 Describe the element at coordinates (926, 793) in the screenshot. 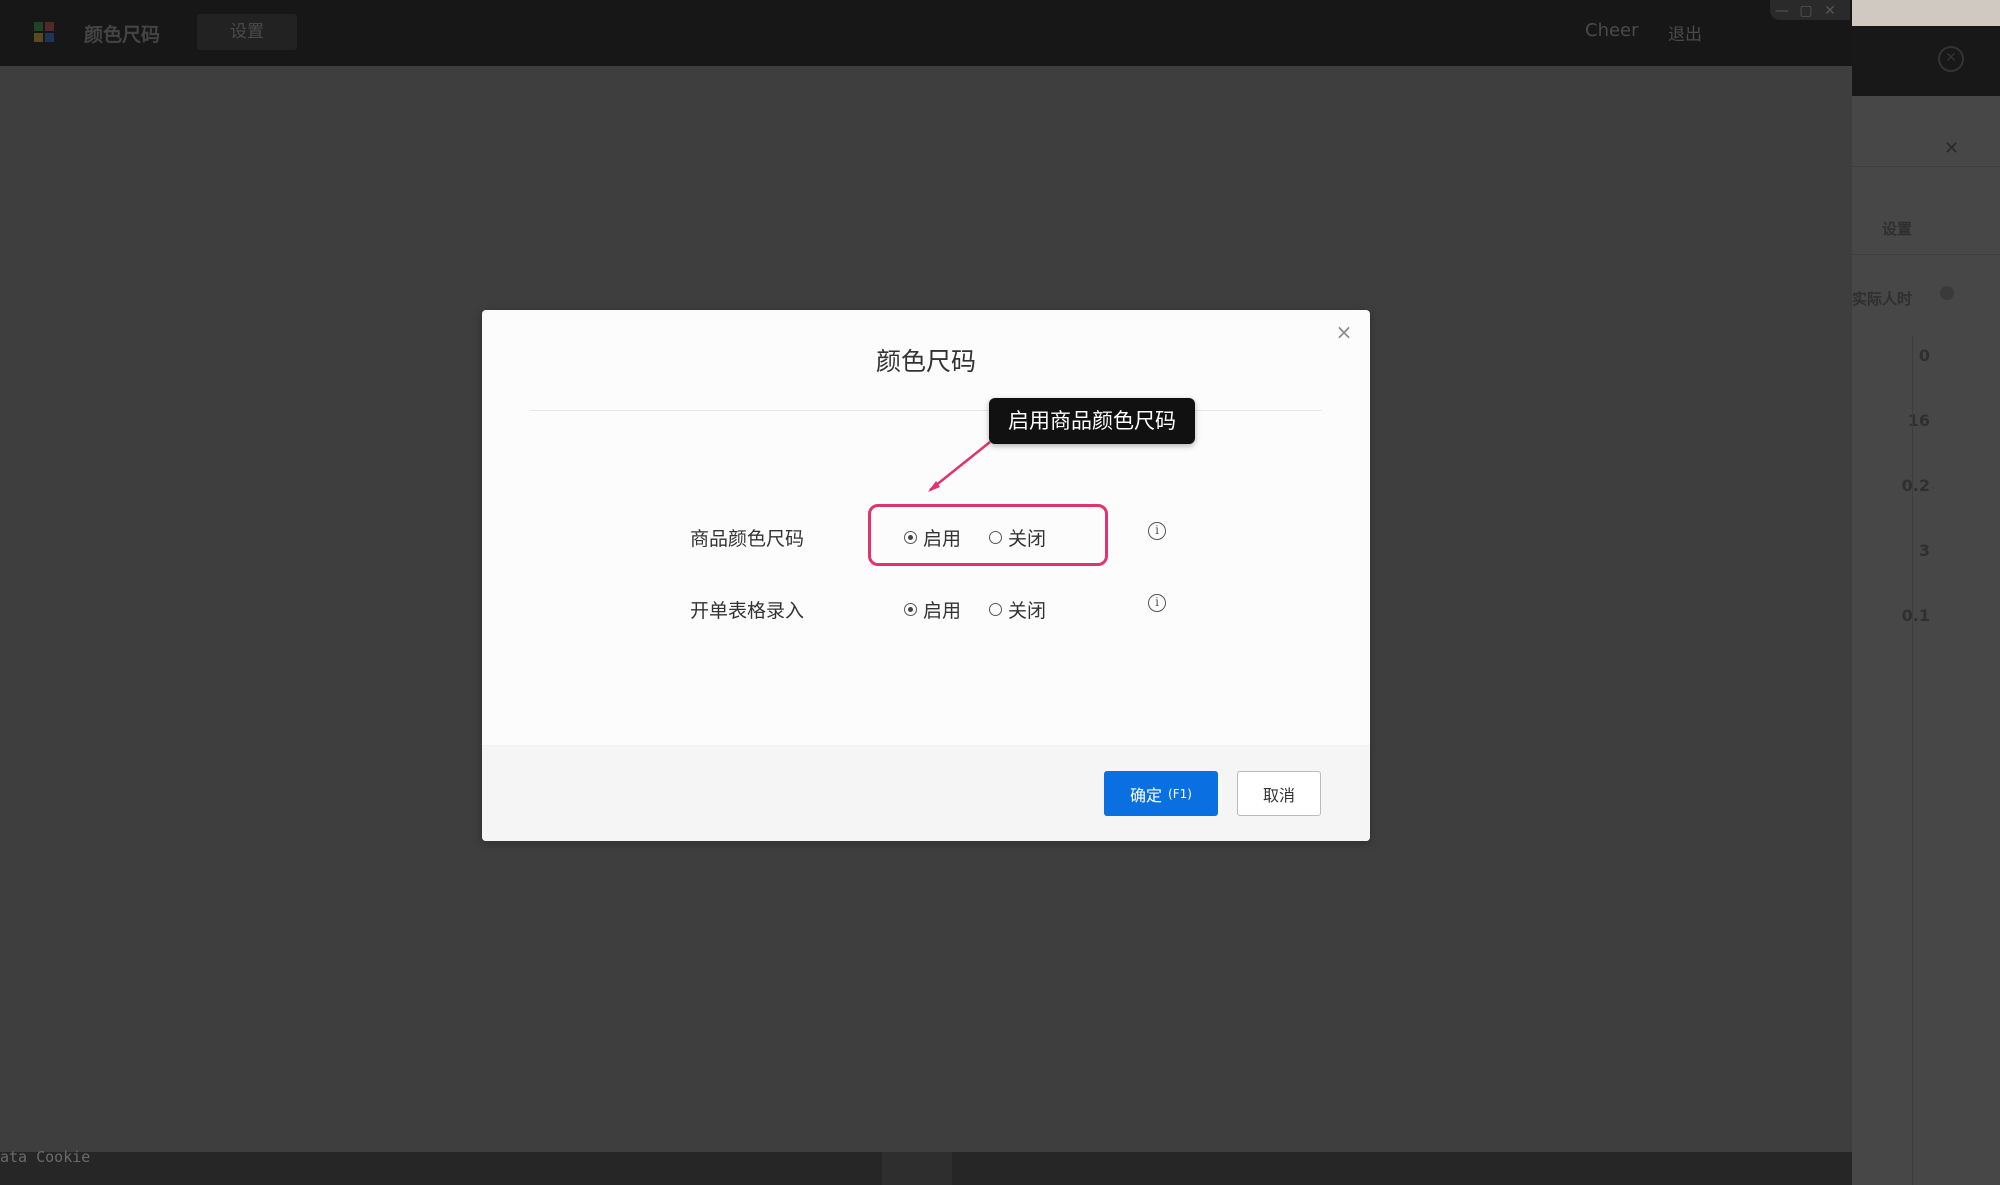

I see `dialog-footer: 确定 (F1) 取消` at that location.